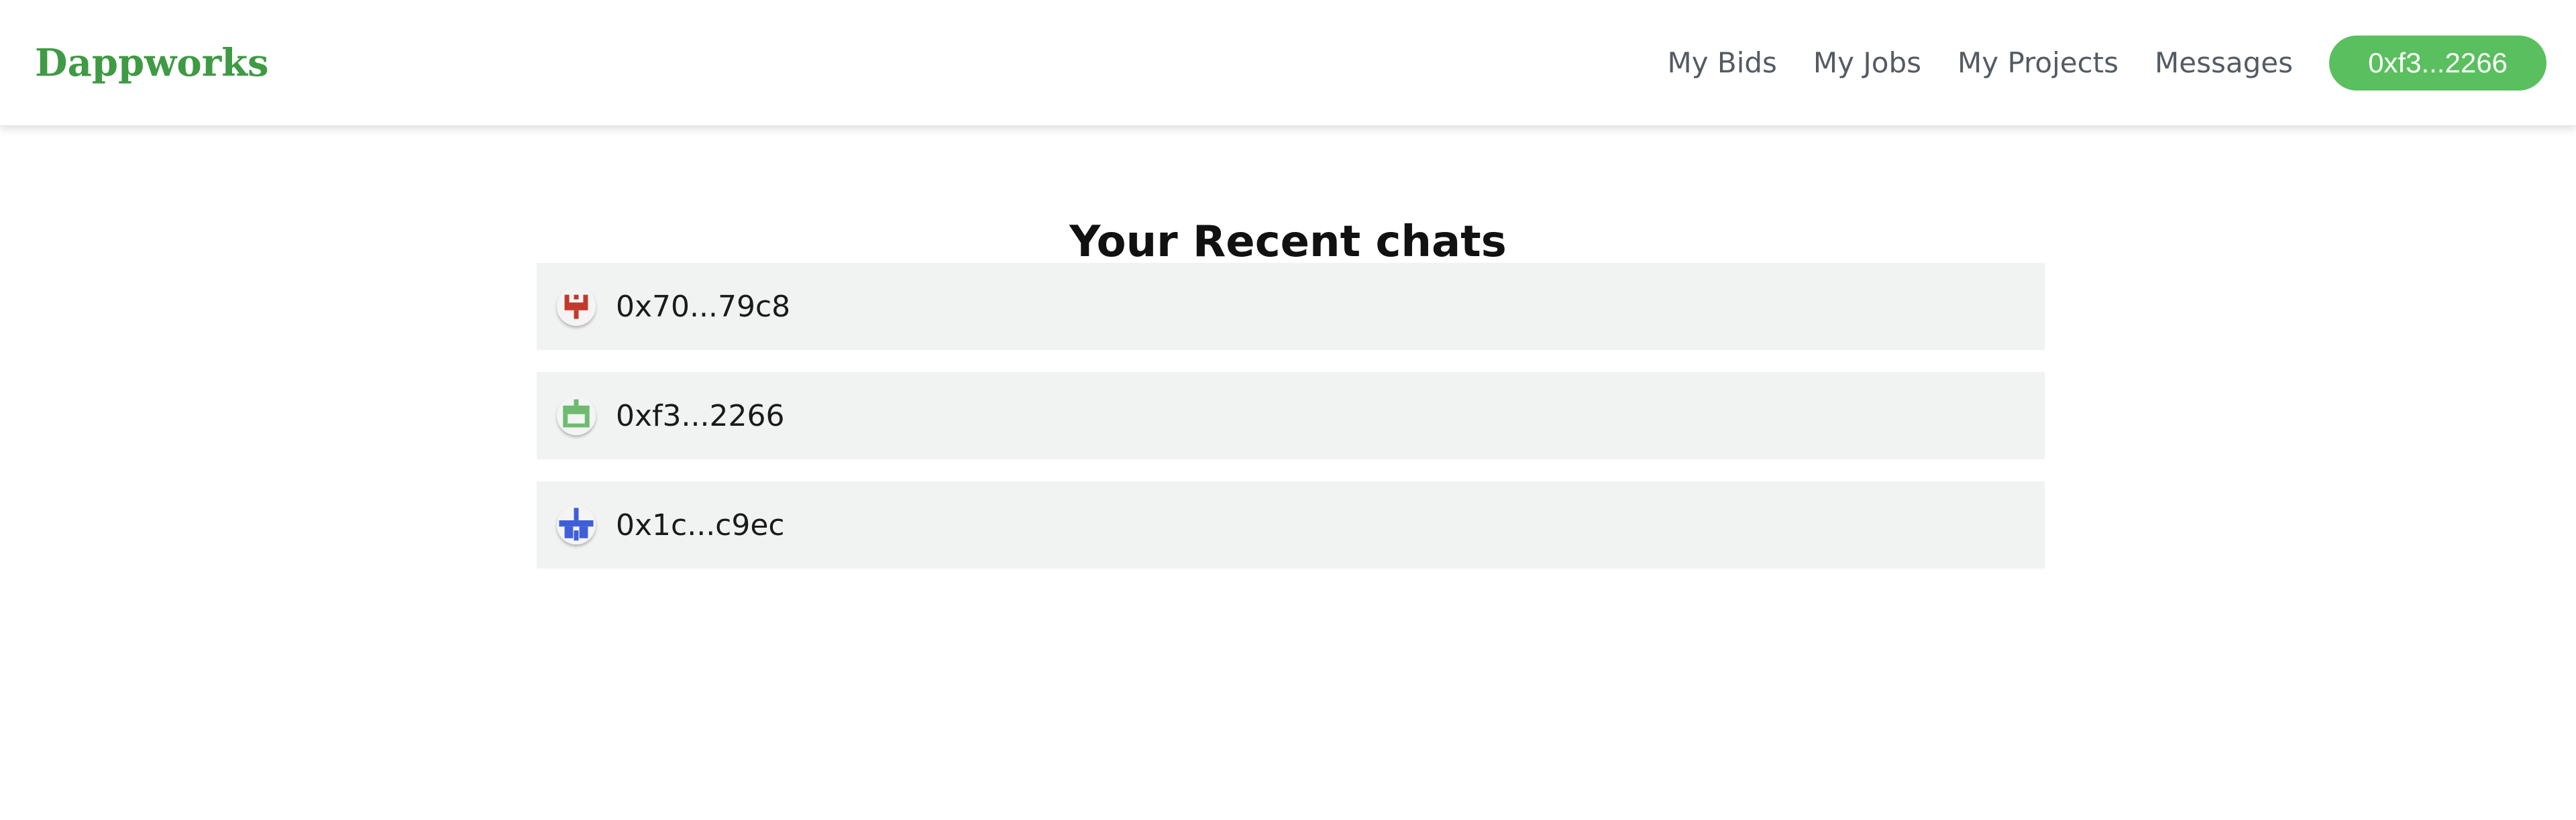 The height and width of the screenshot is (820, 2576). I want to click on brand-logo: Dappworks, so click(152, 63).